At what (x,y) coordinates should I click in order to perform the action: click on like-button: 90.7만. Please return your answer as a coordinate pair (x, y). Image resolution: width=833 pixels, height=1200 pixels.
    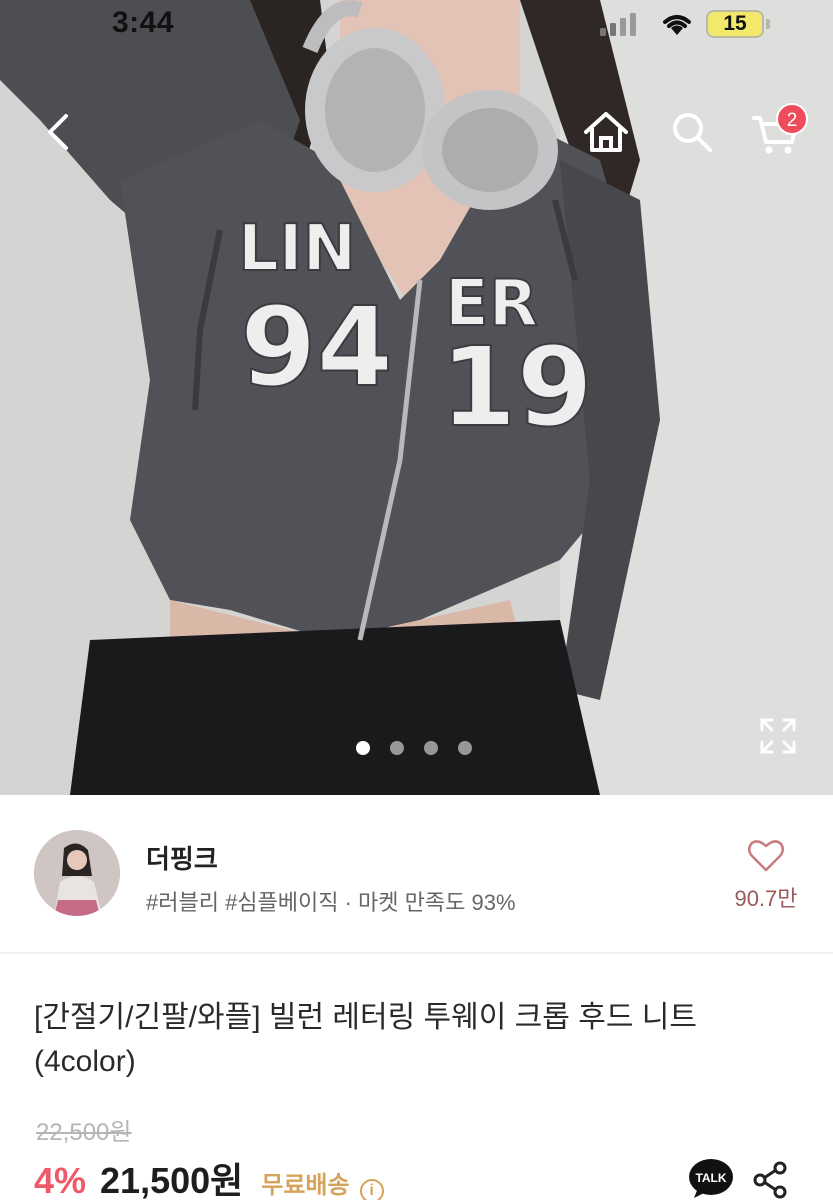
    Looking at the image, I should click on (766, 874).